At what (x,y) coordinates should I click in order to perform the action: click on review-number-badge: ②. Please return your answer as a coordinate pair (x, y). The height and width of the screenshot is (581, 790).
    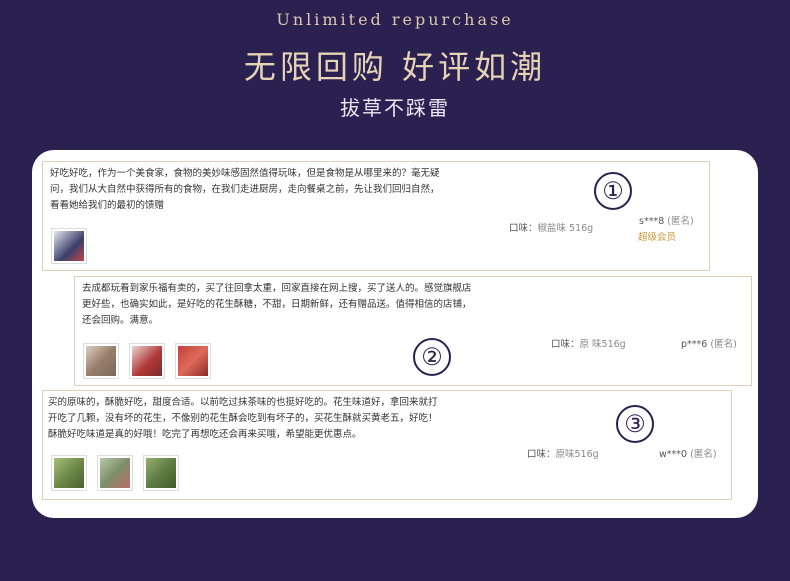
    Looking at the image, I should click on (432, 357).